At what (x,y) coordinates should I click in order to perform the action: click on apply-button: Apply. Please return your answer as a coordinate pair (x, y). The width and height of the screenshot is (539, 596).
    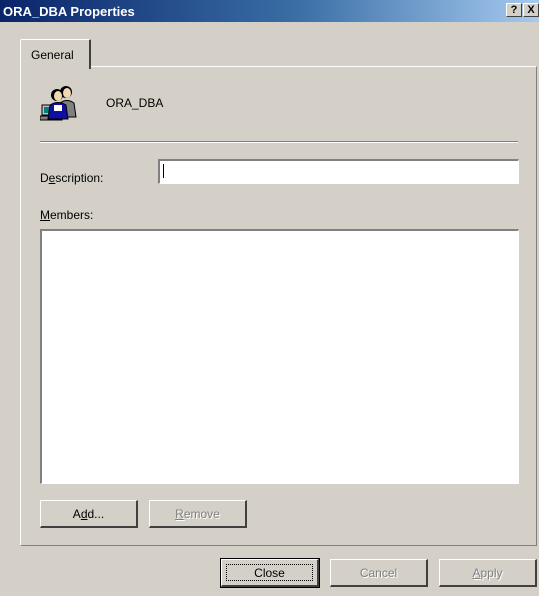
    Looking at the image, I should click on (488, 573).